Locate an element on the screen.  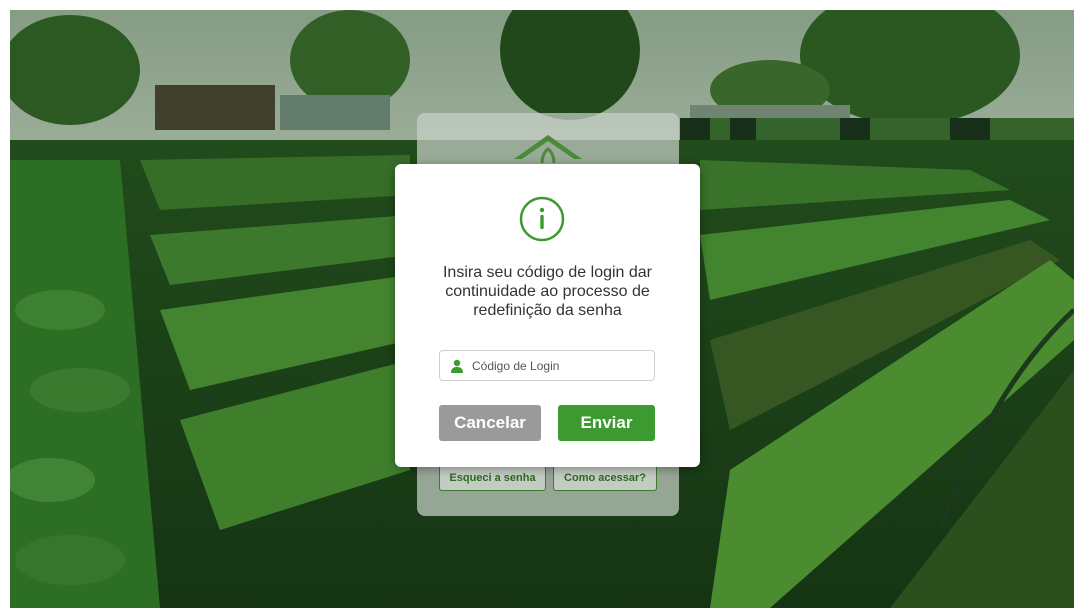
login-code-input is located at coordinates (557, 365).